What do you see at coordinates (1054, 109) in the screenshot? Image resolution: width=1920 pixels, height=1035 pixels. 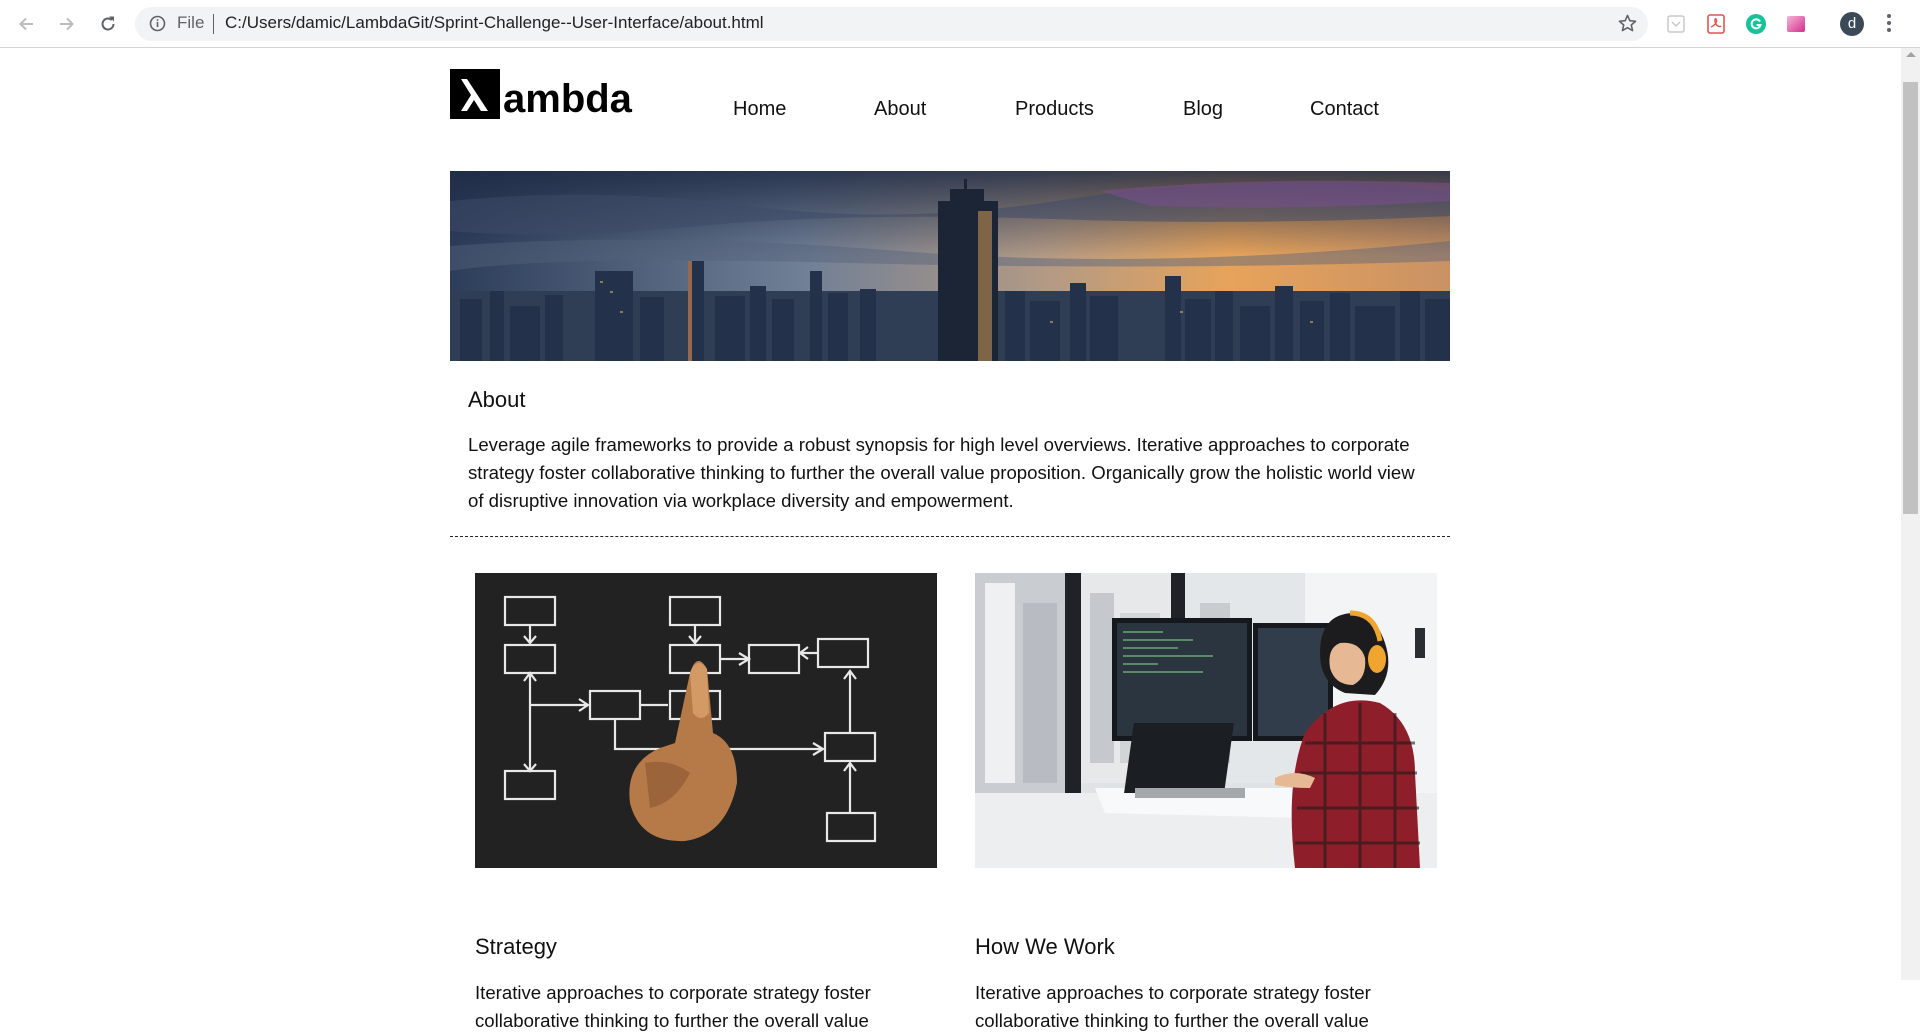 I see `nav-link-products: Products` at bounding box center [1054, 109].